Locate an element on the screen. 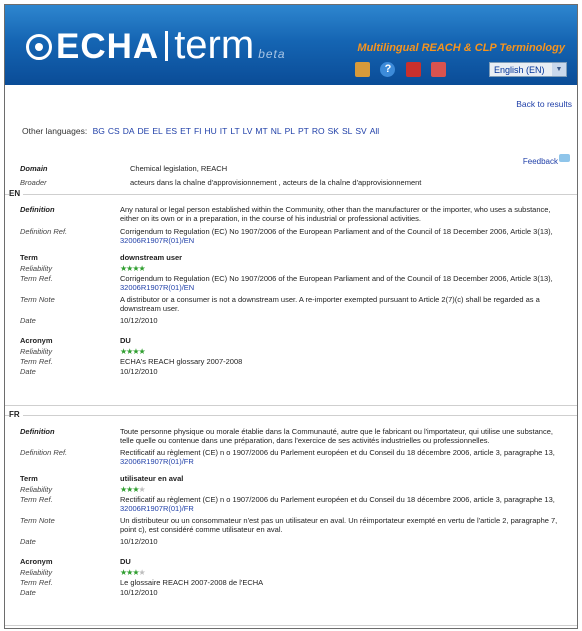 This screenshot has height=631, width=582. en-definition-ref-label: Definition Ref. is located at coordinates (44, 231).